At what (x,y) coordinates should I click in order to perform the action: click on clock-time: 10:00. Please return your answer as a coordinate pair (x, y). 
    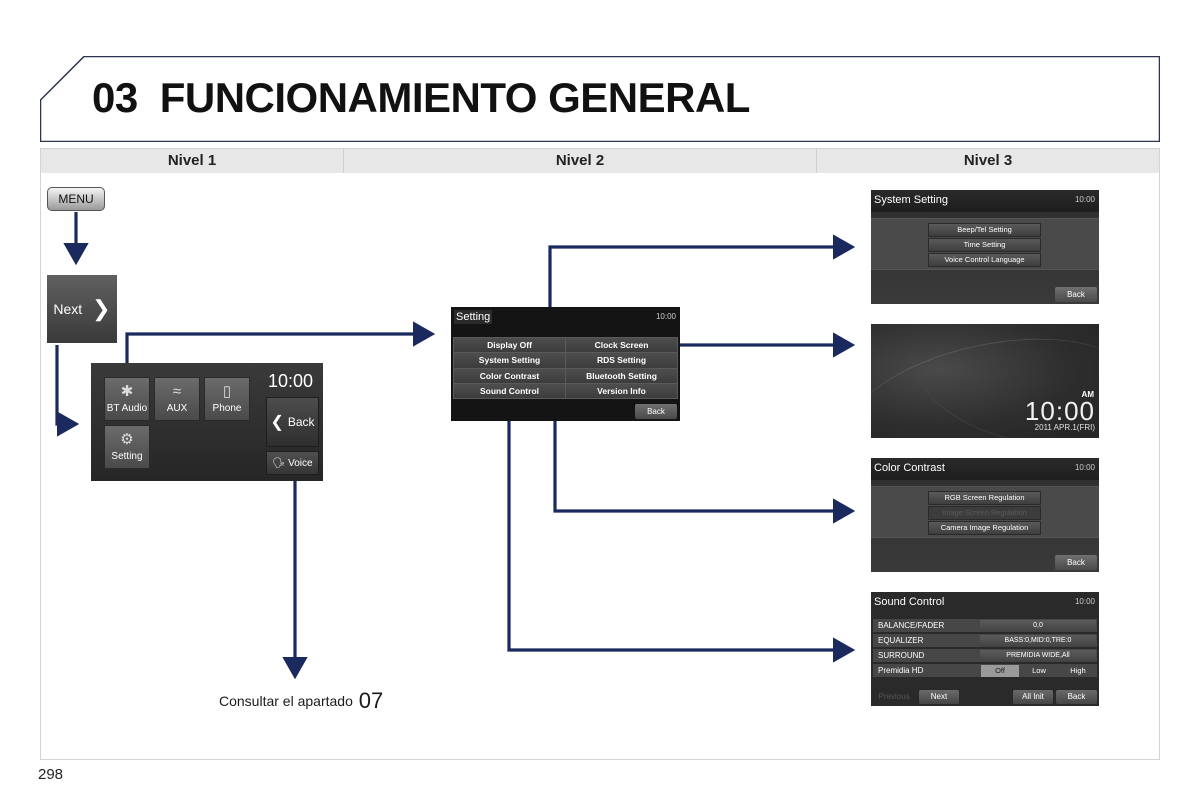
    Looking at the image, I should click on (290, 381).